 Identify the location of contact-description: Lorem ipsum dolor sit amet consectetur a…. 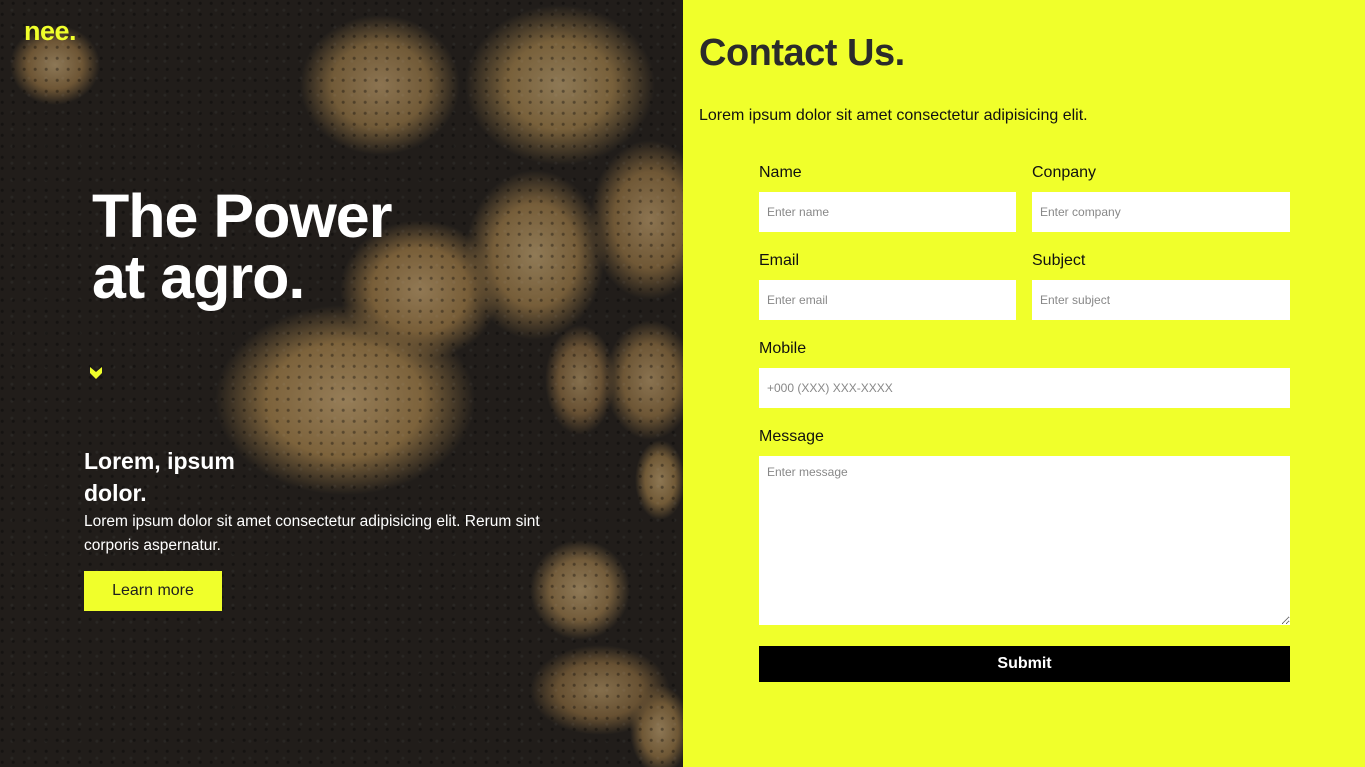
(893, 115).